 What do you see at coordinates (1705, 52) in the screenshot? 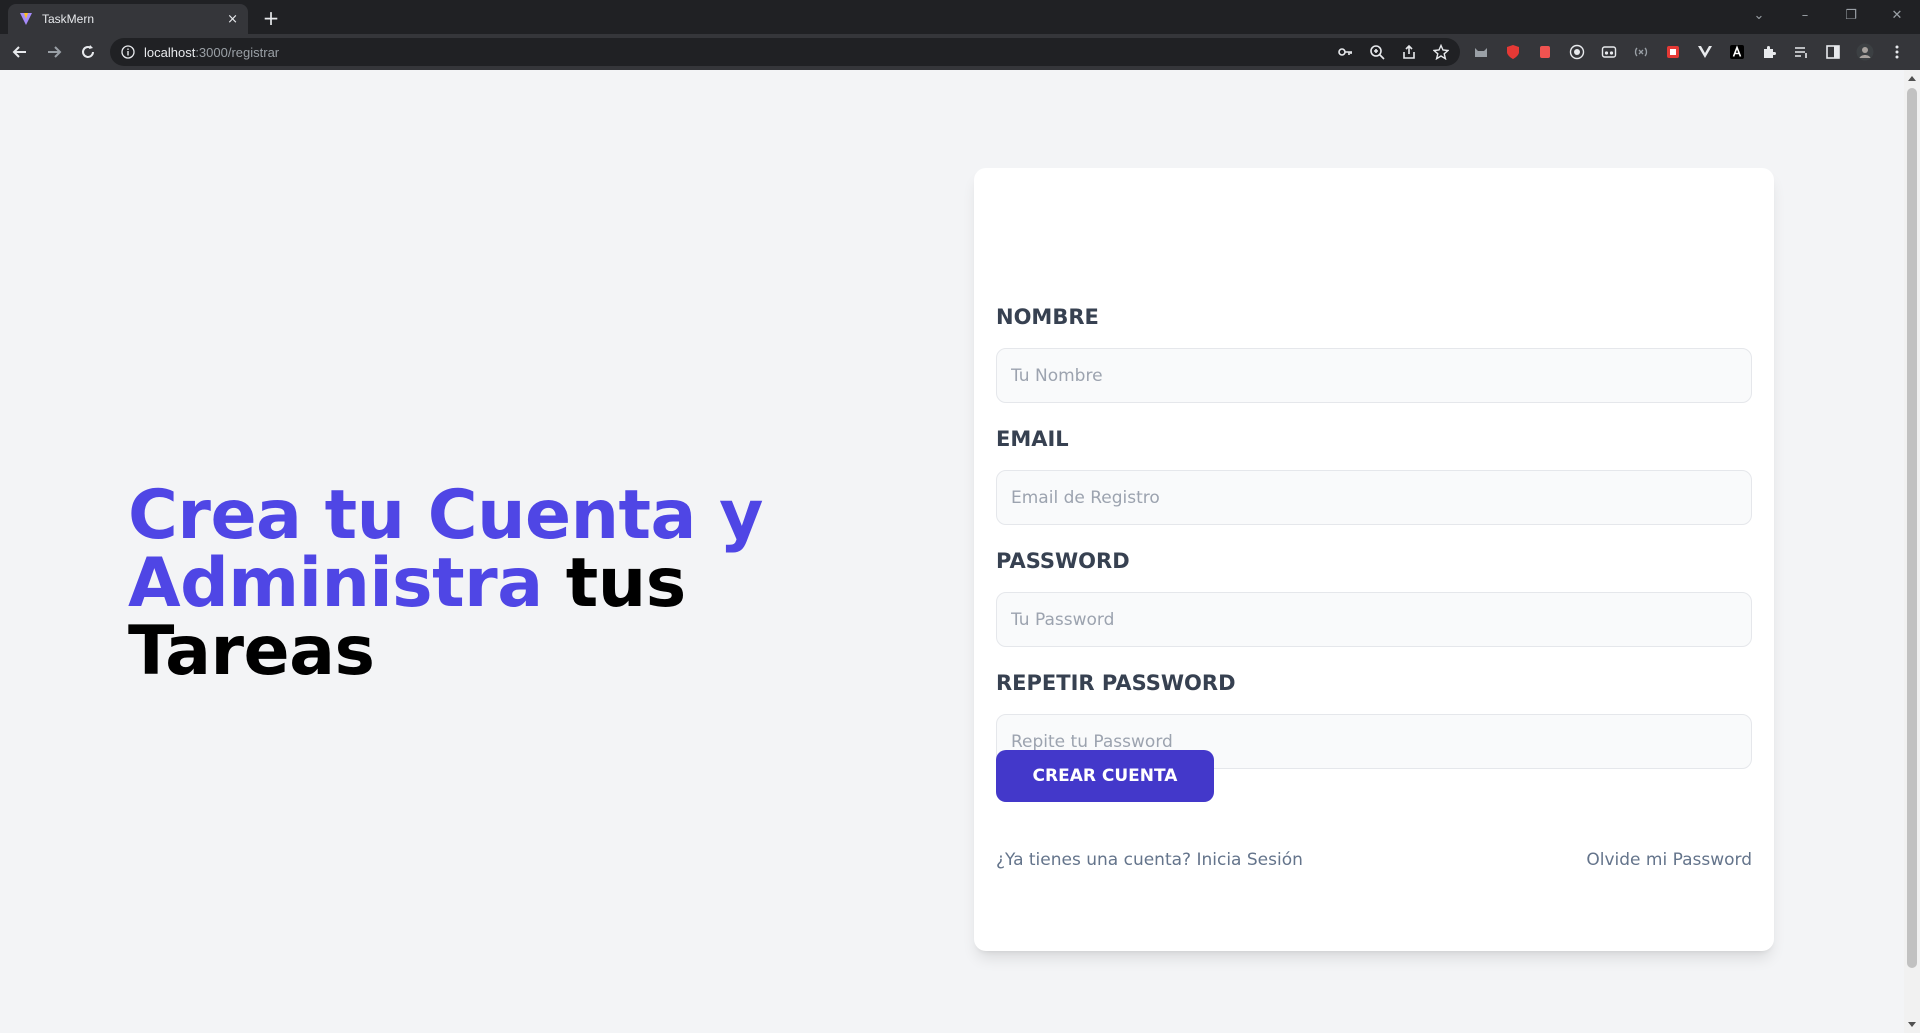
I see `vue-extension-icon` at bounding box center [1705, 52].